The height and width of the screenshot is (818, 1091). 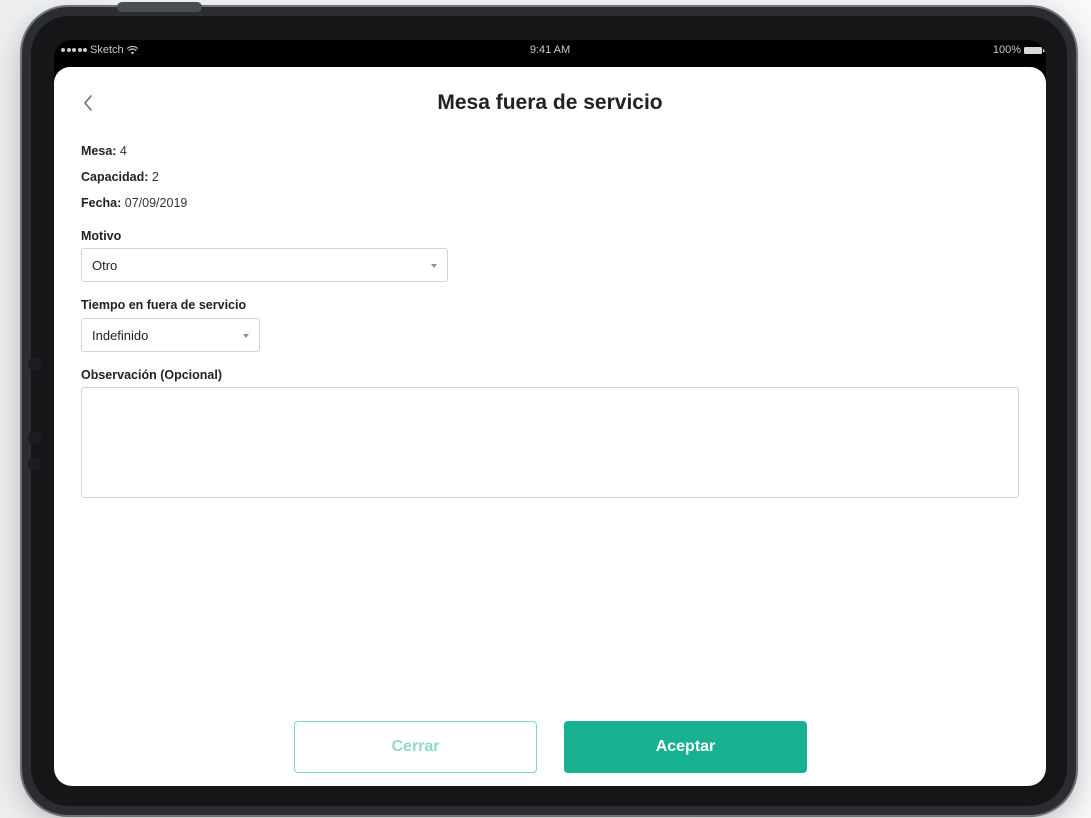 What do you see at coordinates (1006, 50) in the screenshot?
I see `battery-percent: 100%` at bounding box center [1006, 50].